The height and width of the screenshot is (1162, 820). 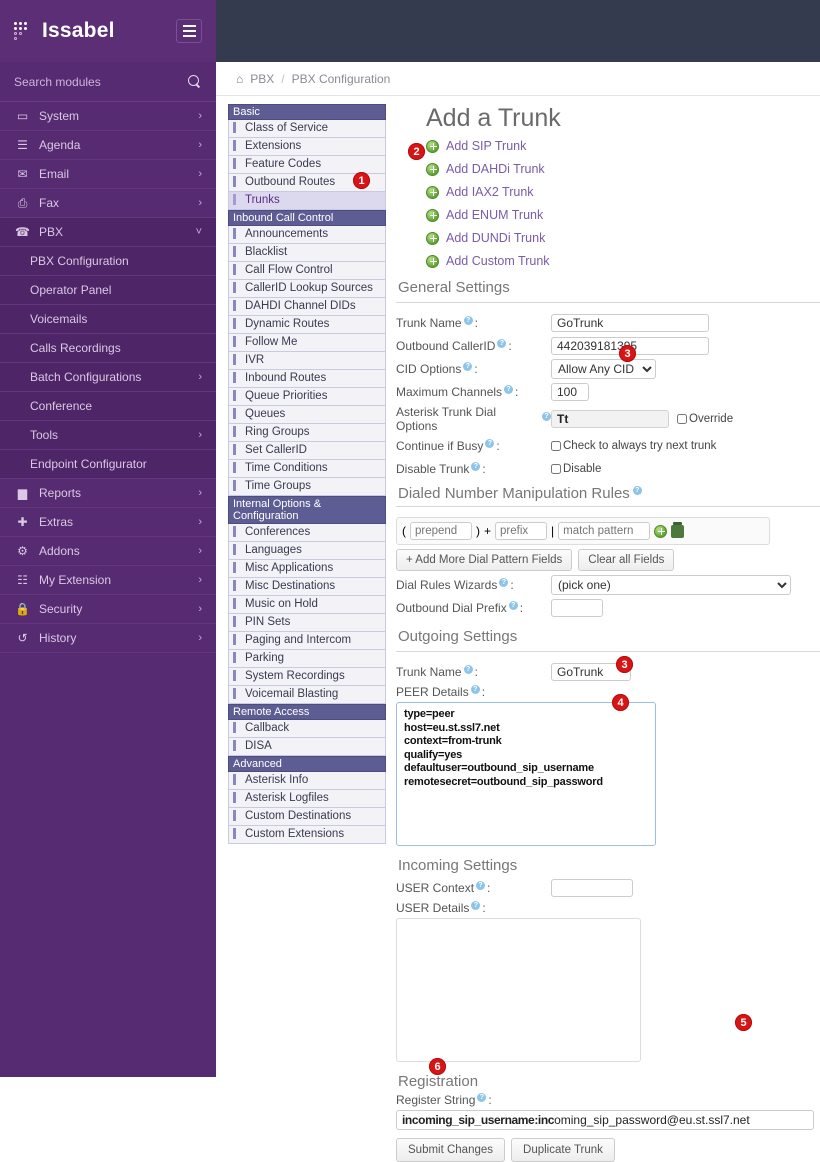 I want to click on module-item-parking: Parking, so click(x=307, y=659).